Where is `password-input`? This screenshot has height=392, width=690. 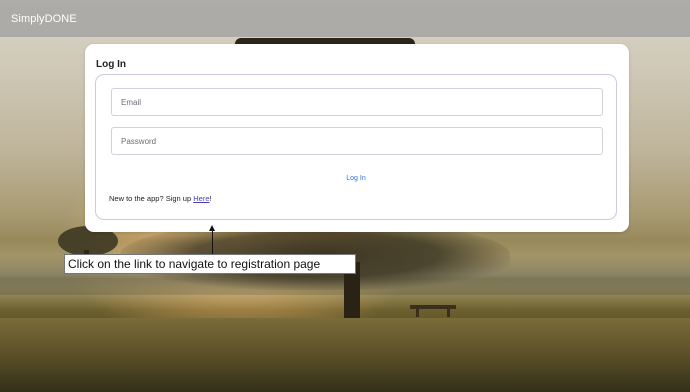 password-input is located at coordinates (357, 141).